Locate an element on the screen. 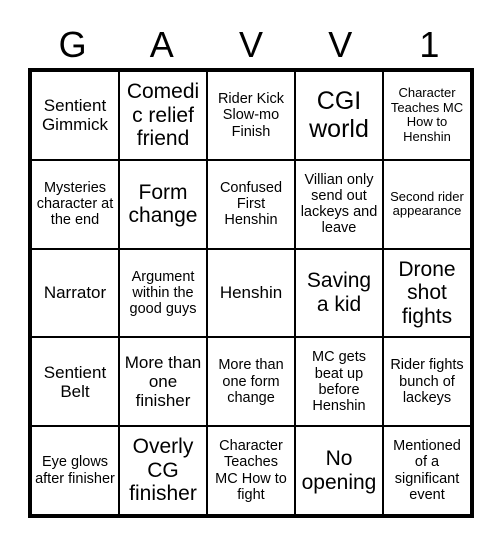 Image resolution: width=501 pixels, height=544 pixels. bingo-cell: Comedic relief friend is located at coordinates (163, 115).